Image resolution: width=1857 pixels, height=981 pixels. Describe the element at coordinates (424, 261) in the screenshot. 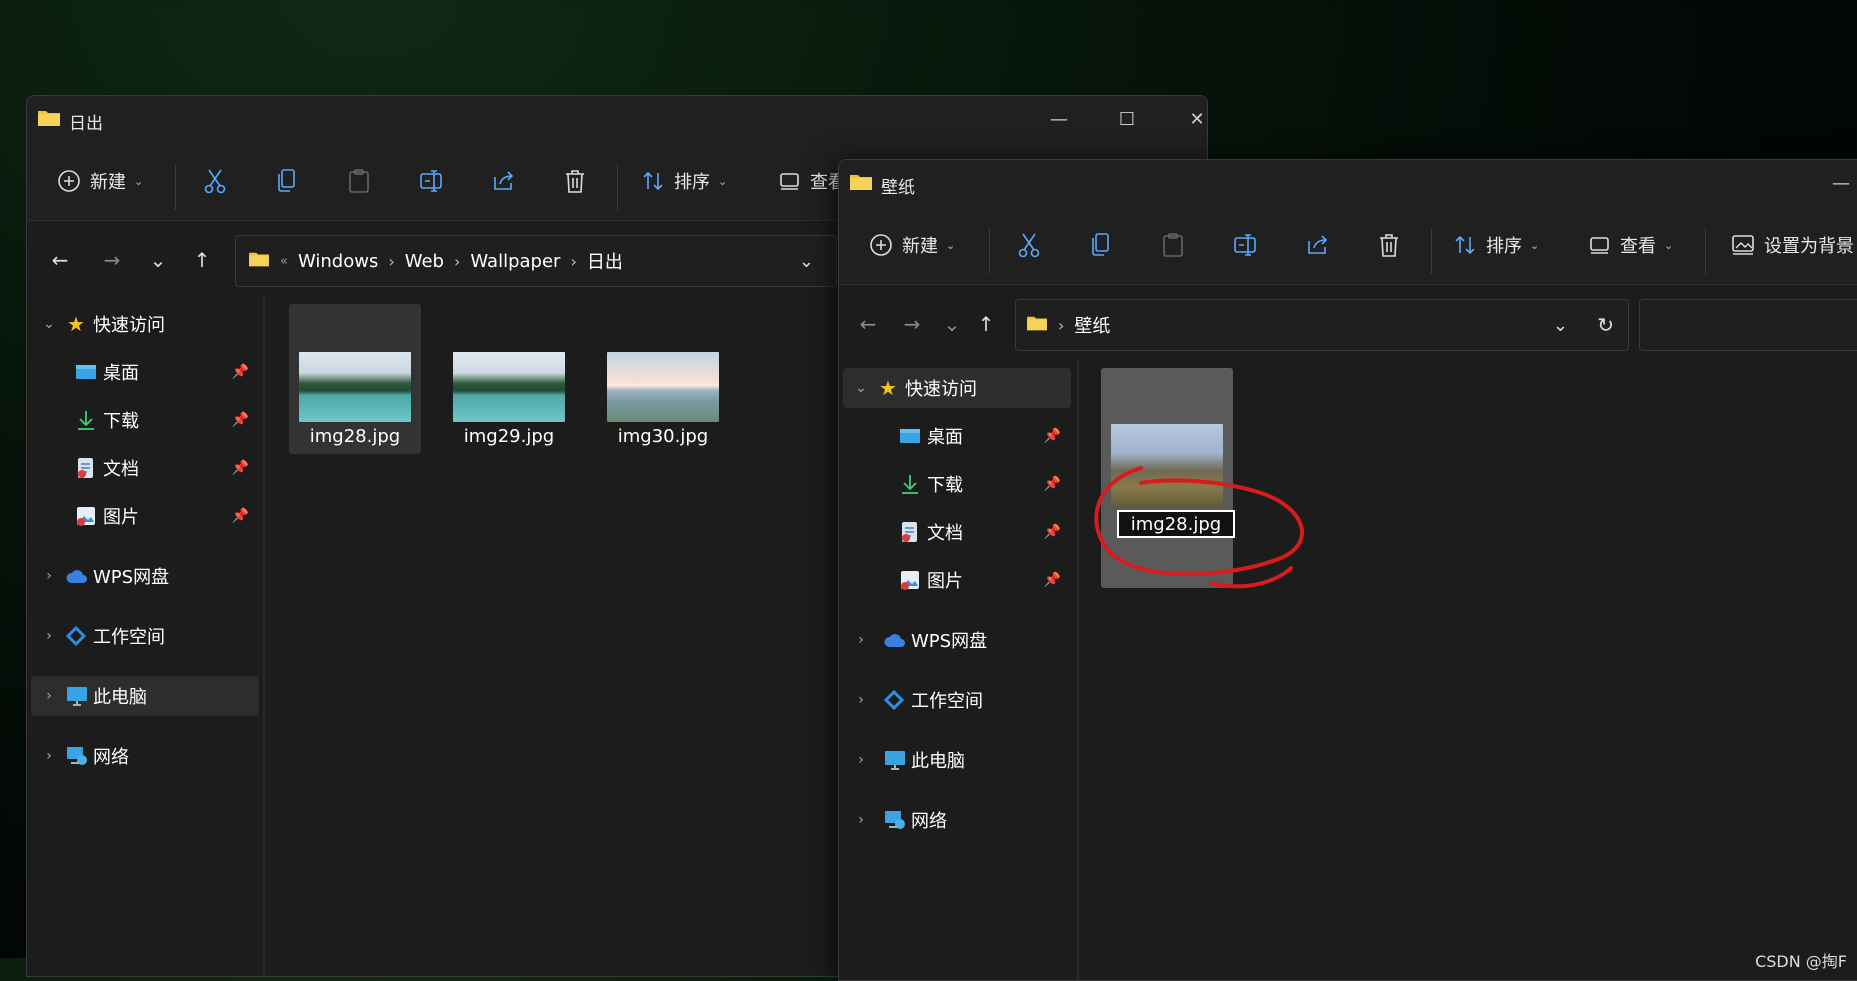

I see `breadcrumb-item: Web` at that location.